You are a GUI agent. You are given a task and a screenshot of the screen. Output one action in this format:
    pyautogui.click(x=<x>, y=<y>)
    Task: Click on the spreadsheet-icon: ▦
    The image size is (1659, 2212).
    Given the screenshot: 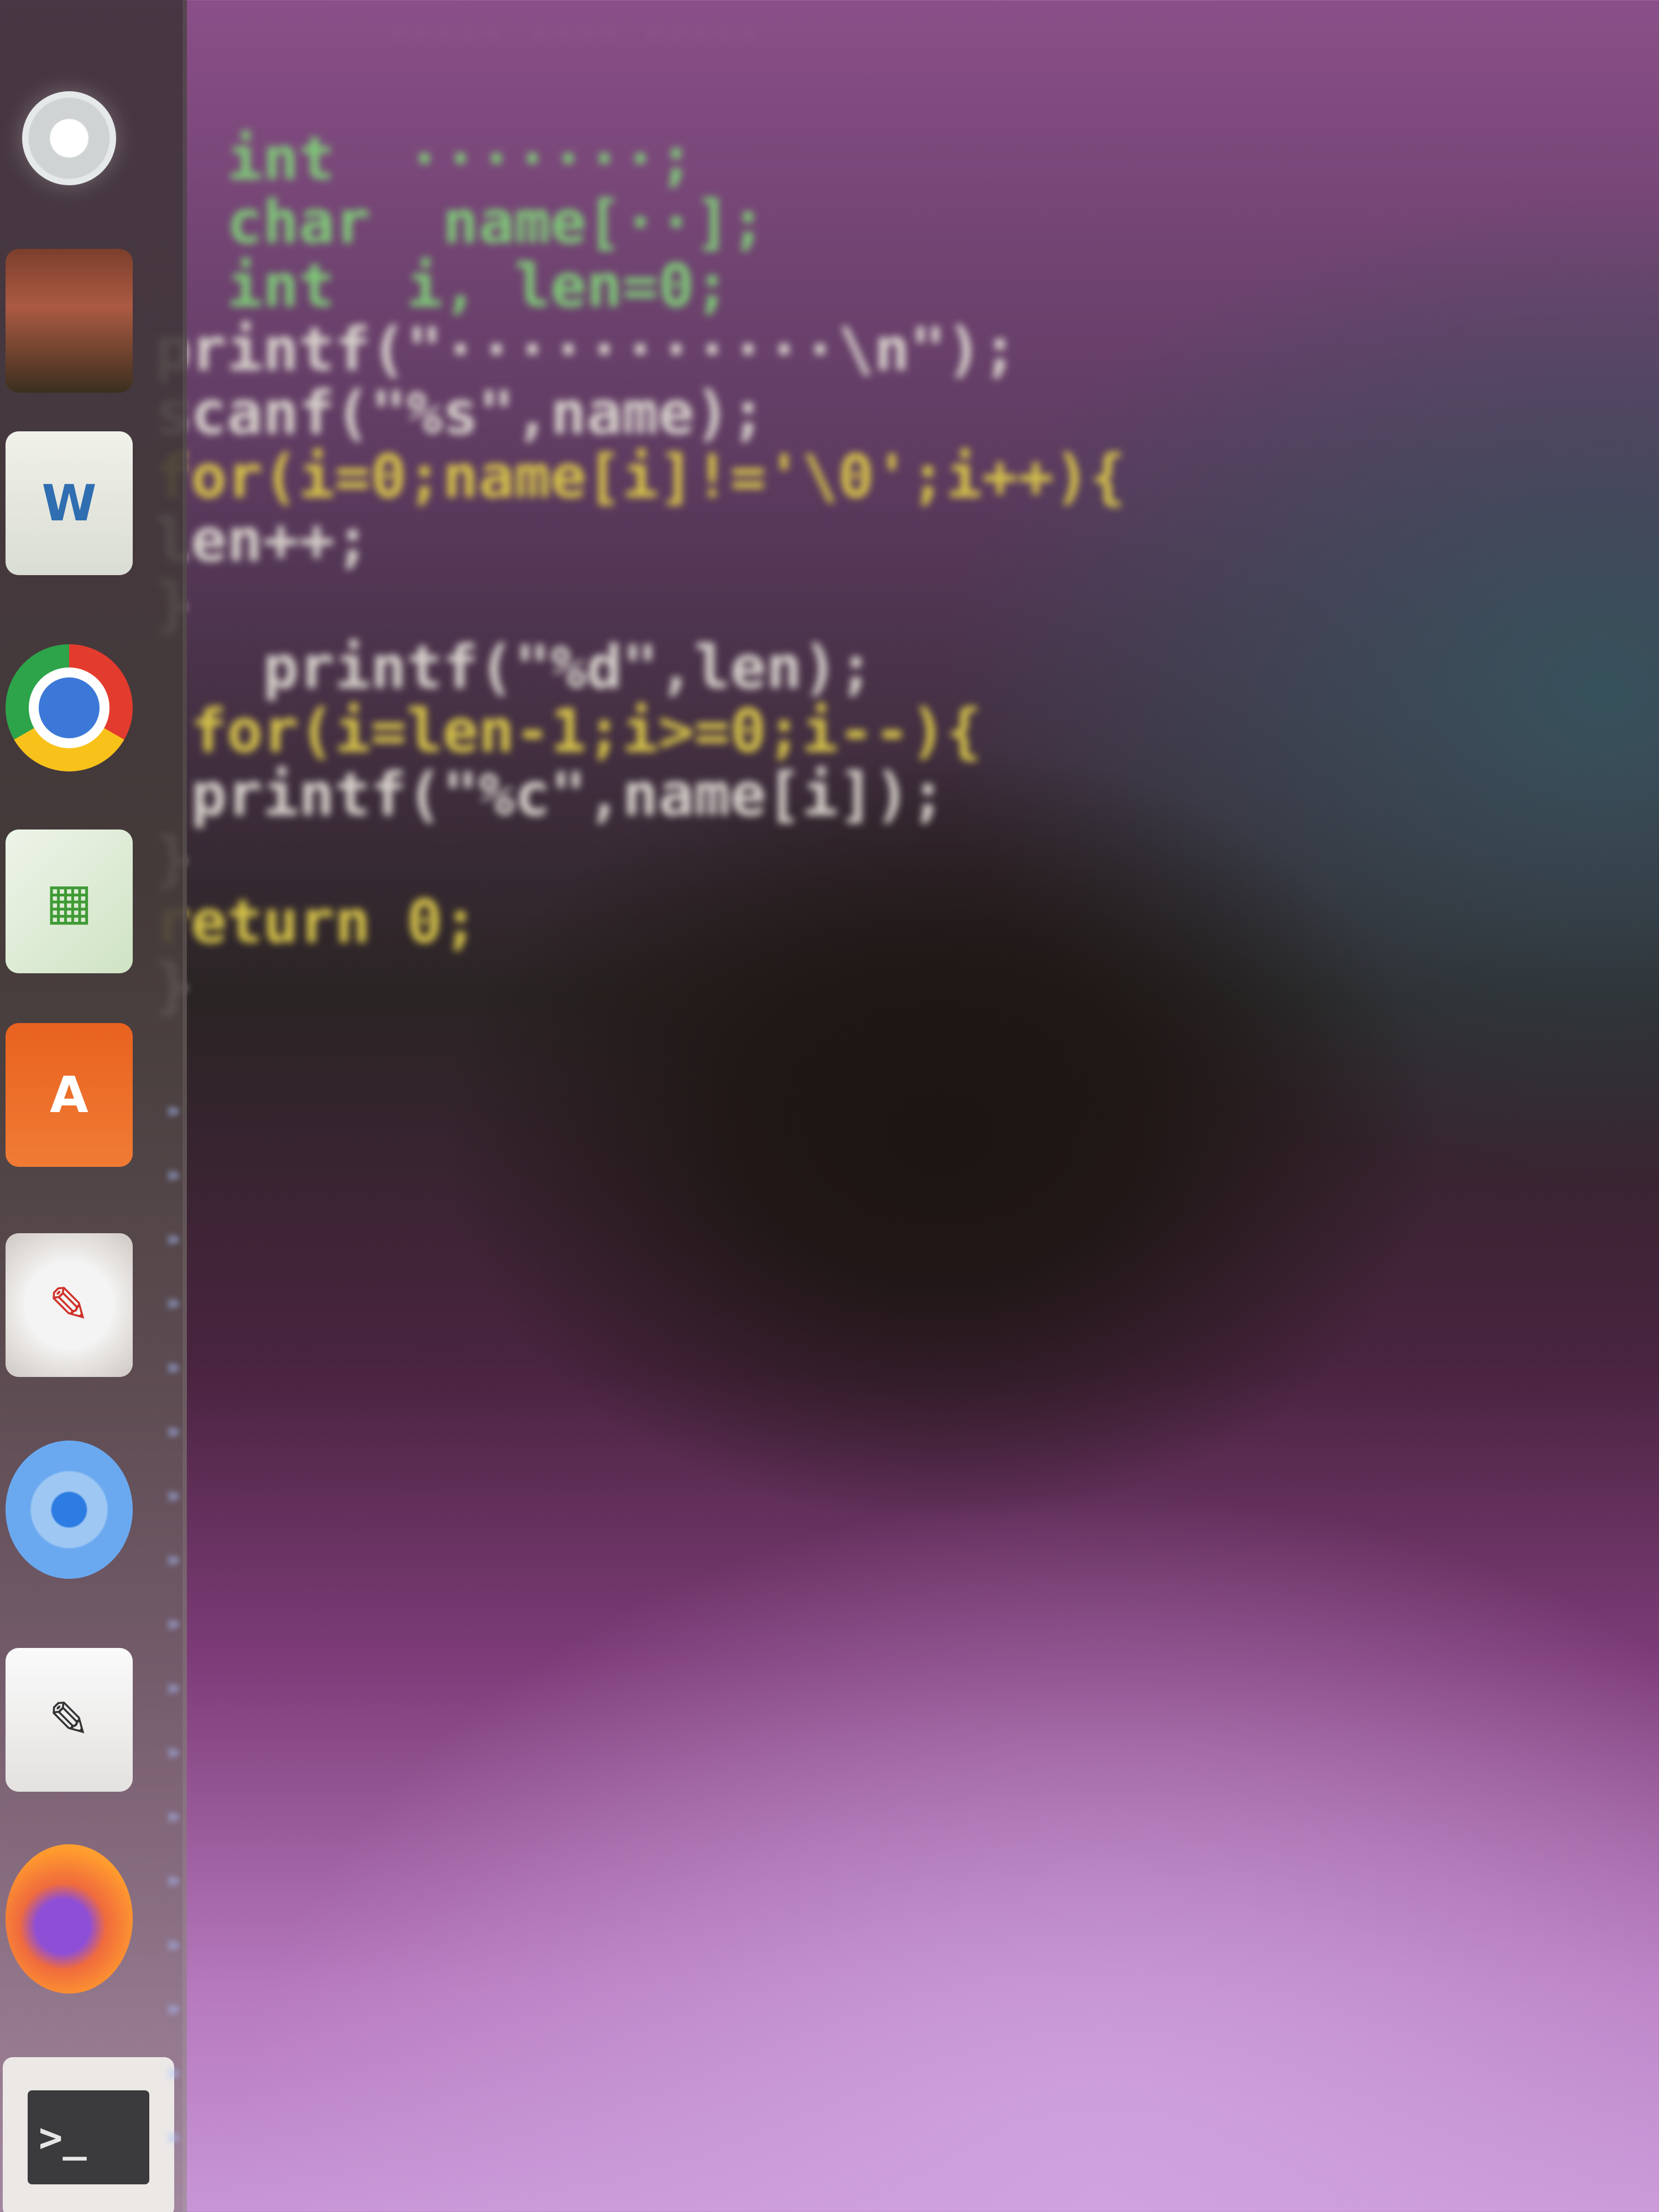 What is the action you would take?
    pyautogui.click(x=70, y=902)
    